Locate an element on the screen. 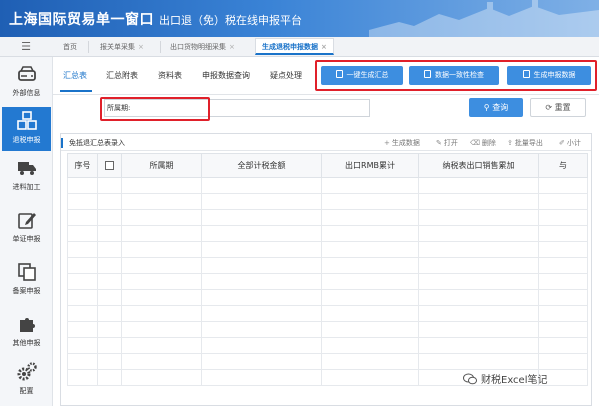 The width and height of the screenshot is (599, 406). batch-export-label: 批量导出 is located at coordinates (528, 143).